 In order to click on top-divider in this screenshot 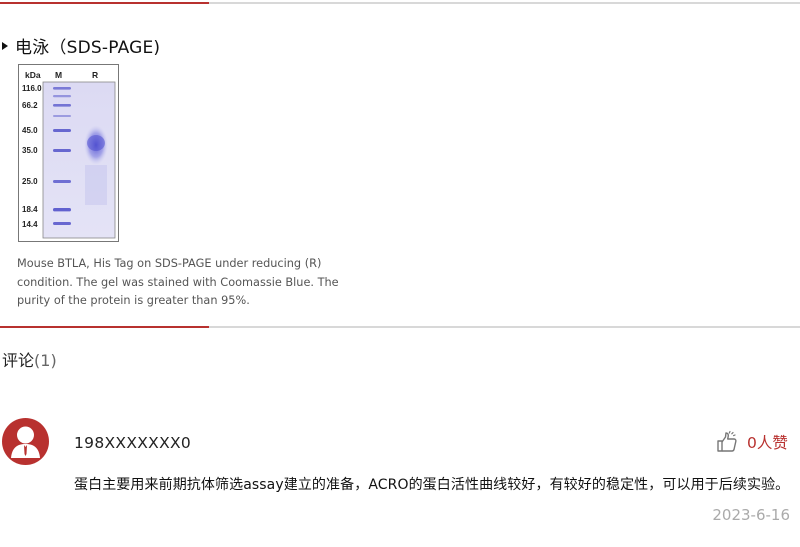, I will do `click(400, 3)`.